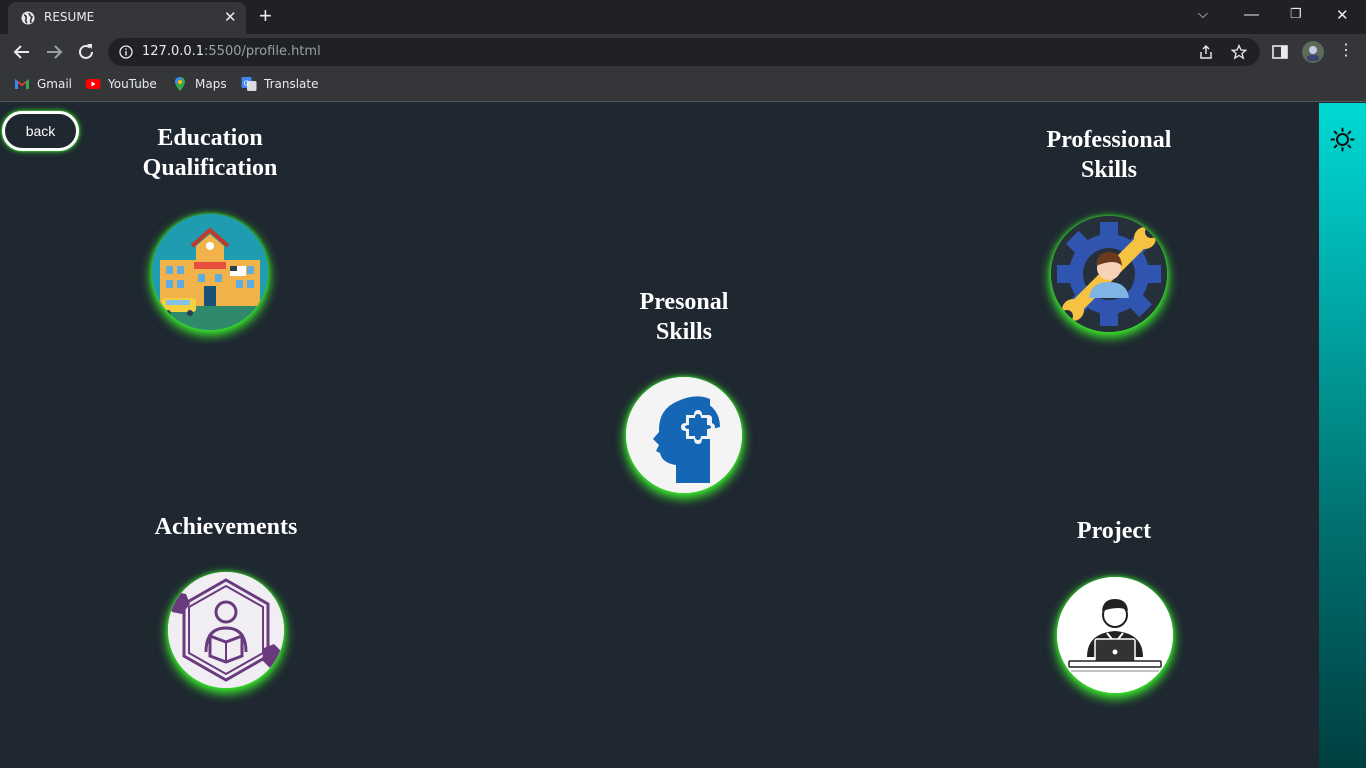  I want to click on svg-text: G, so click(246, 84).